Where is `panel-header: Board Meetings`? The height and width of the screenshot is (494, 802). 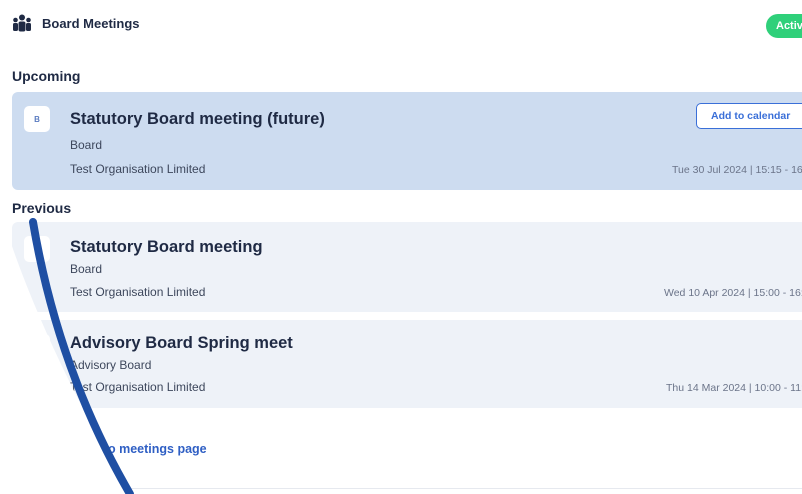 panel-header: Board Meetings is located at coordinates (76, 23).